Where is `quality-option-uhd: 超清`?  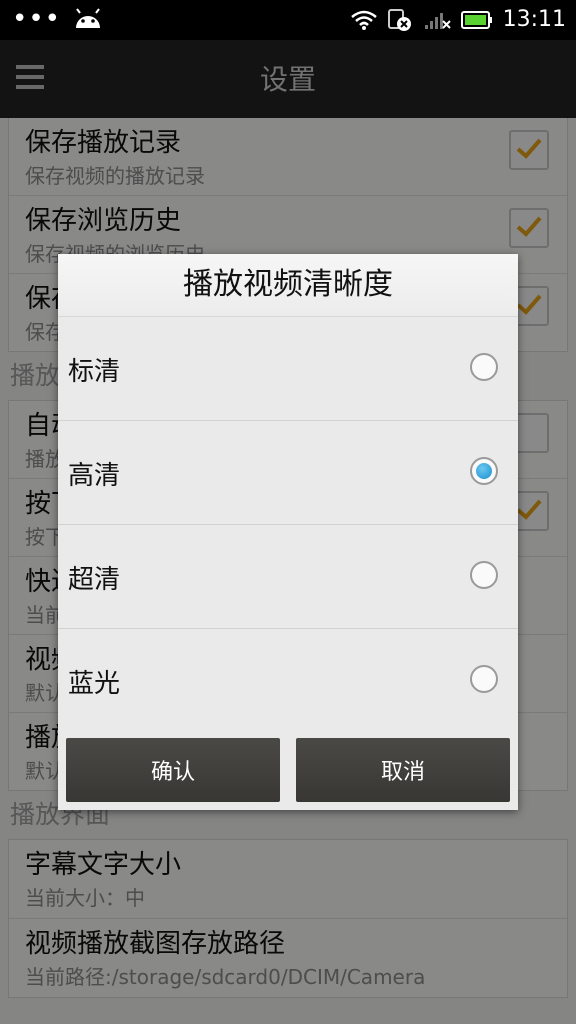 quality-option-uhd: 超清 is located at coordinates (288, 577).